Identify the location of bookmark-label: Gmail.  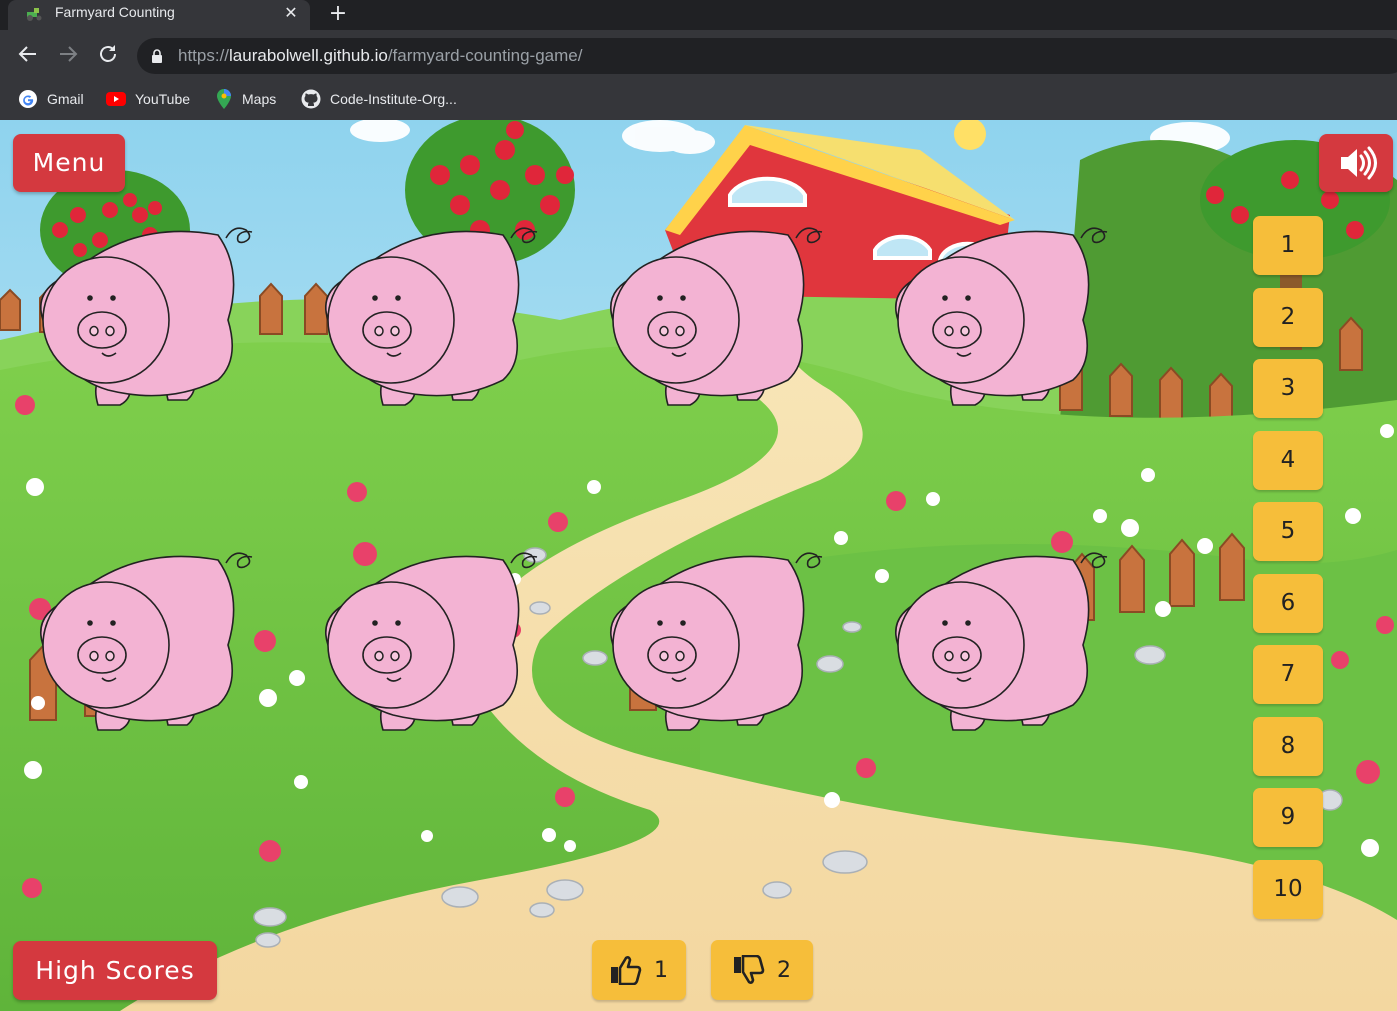
(65, 99).